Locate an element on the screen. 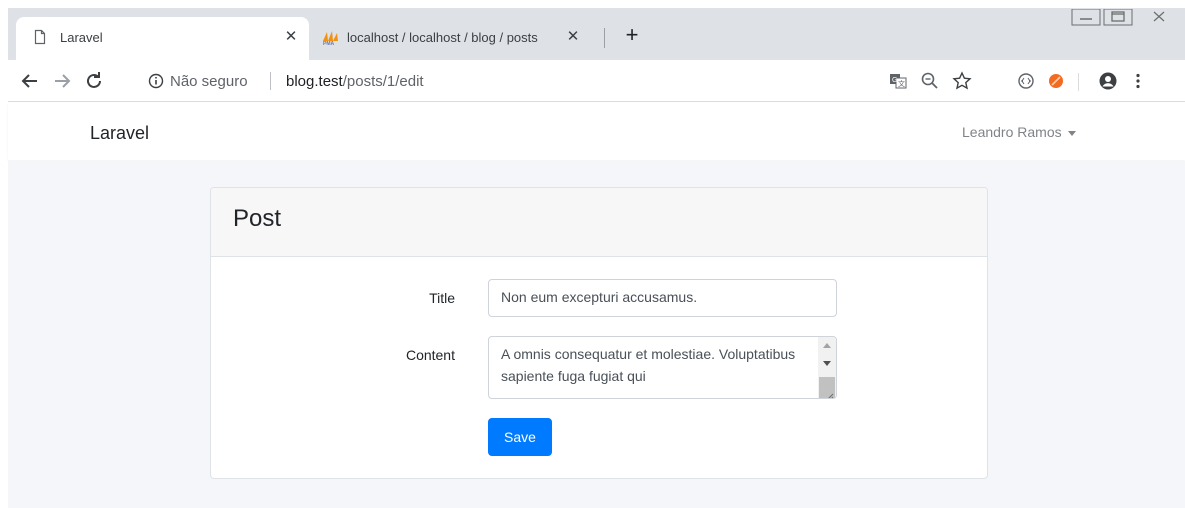  back-icon is located at coordinates (30, 81).